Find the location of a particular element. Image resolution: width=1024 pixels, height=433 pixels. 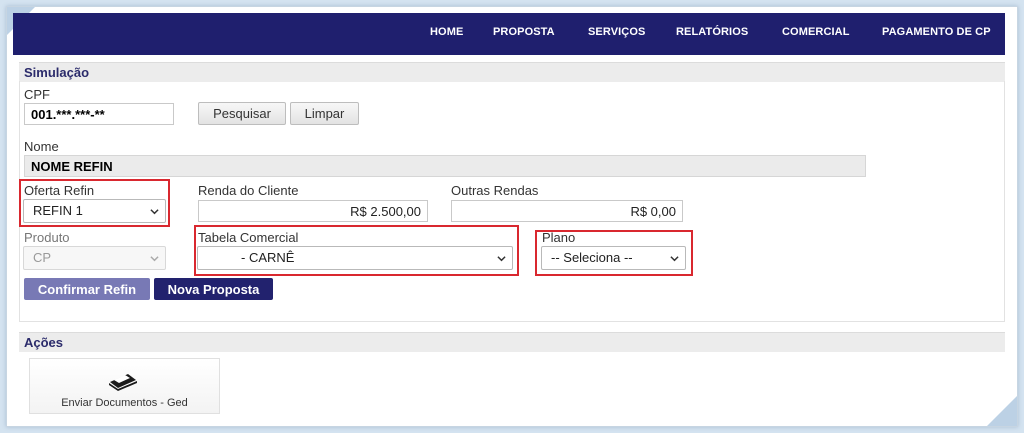

acoes-header: Ações is located at coordinates (512, 342).